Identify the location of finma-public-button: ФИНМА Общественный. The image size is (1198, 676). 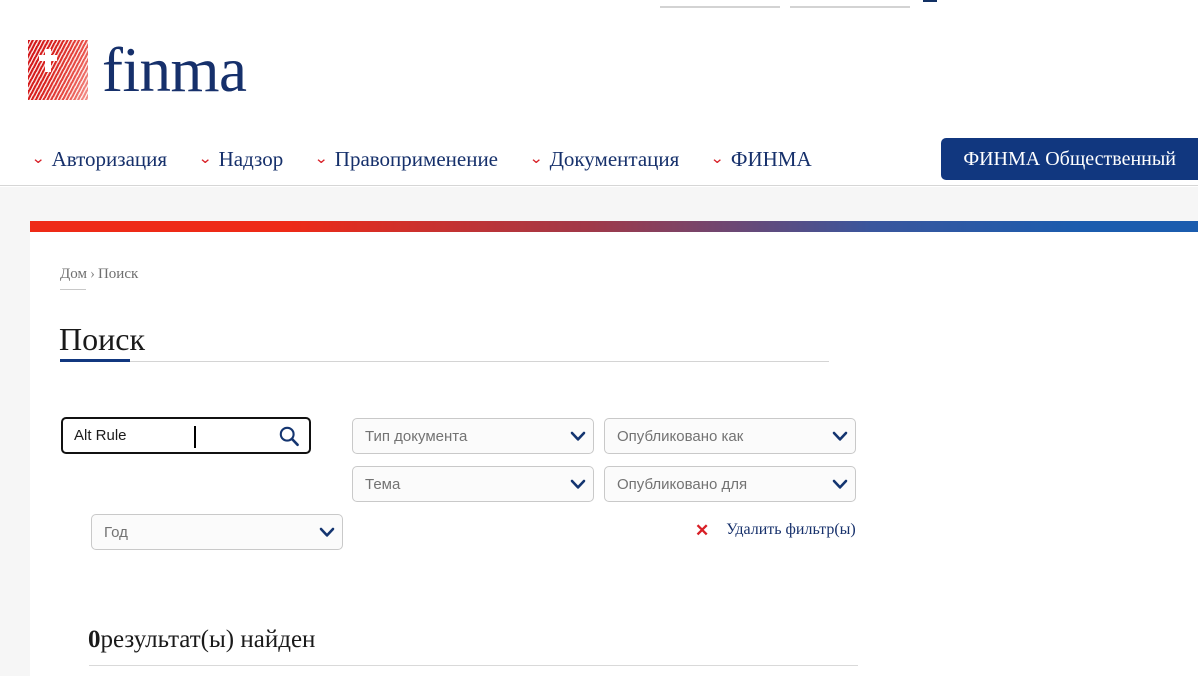
(1069, 159).